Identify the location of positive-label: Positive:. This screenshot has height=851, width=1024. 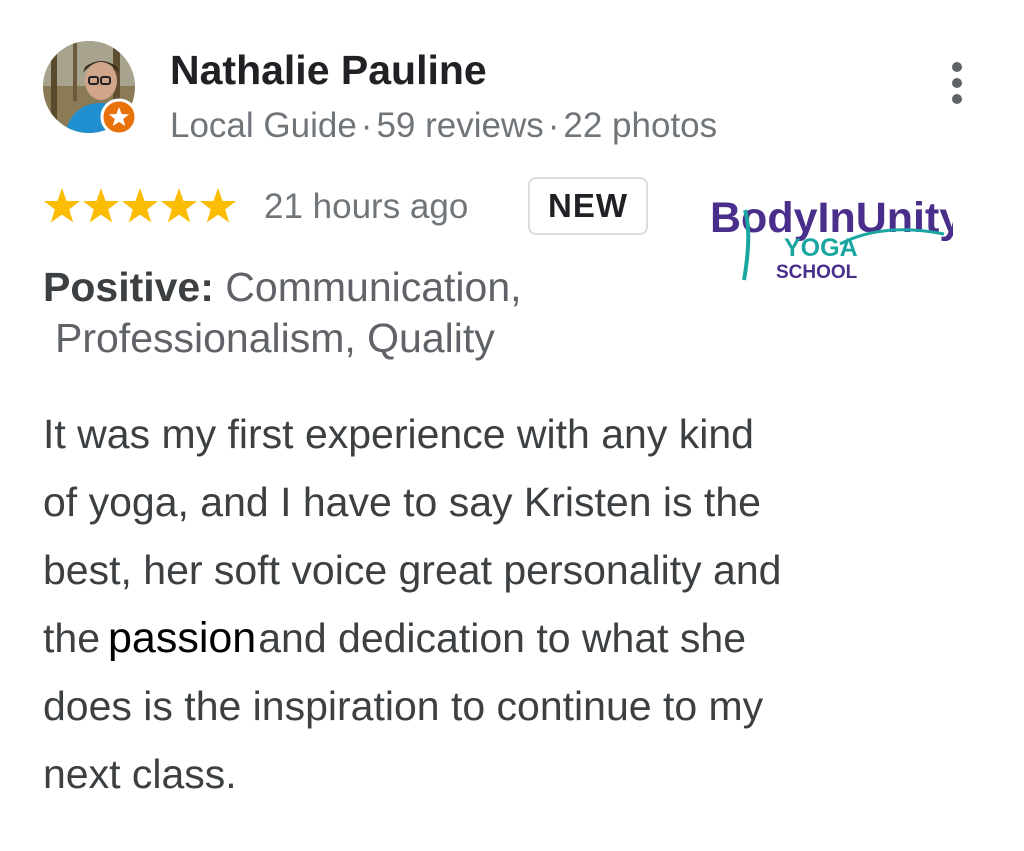
(128, 287).